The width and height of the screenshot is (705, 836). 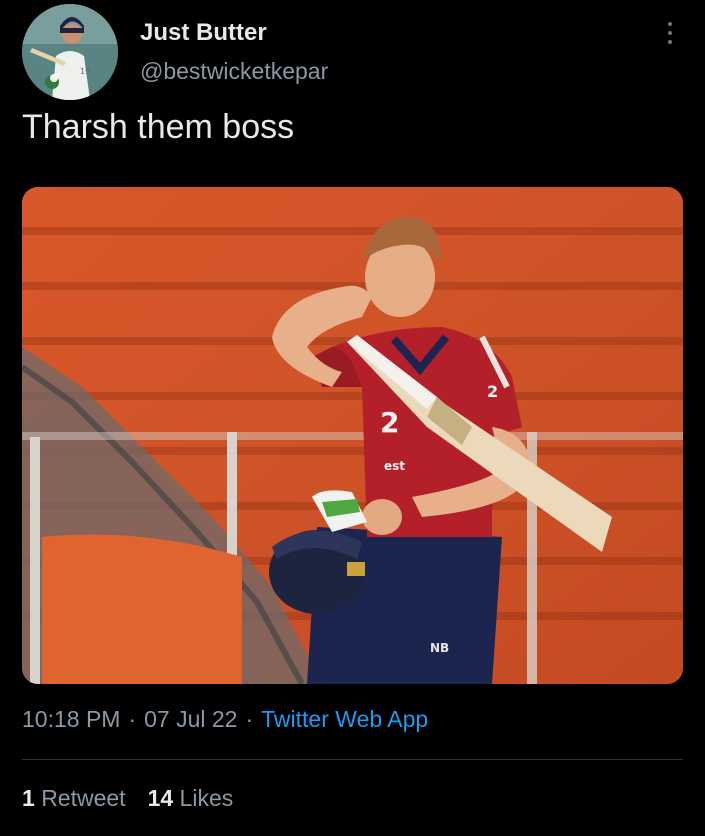 What do you see at coordinates (28, 798) in the screenshot?
I see `retweets-count: 1` at bounding box center [28, 798].